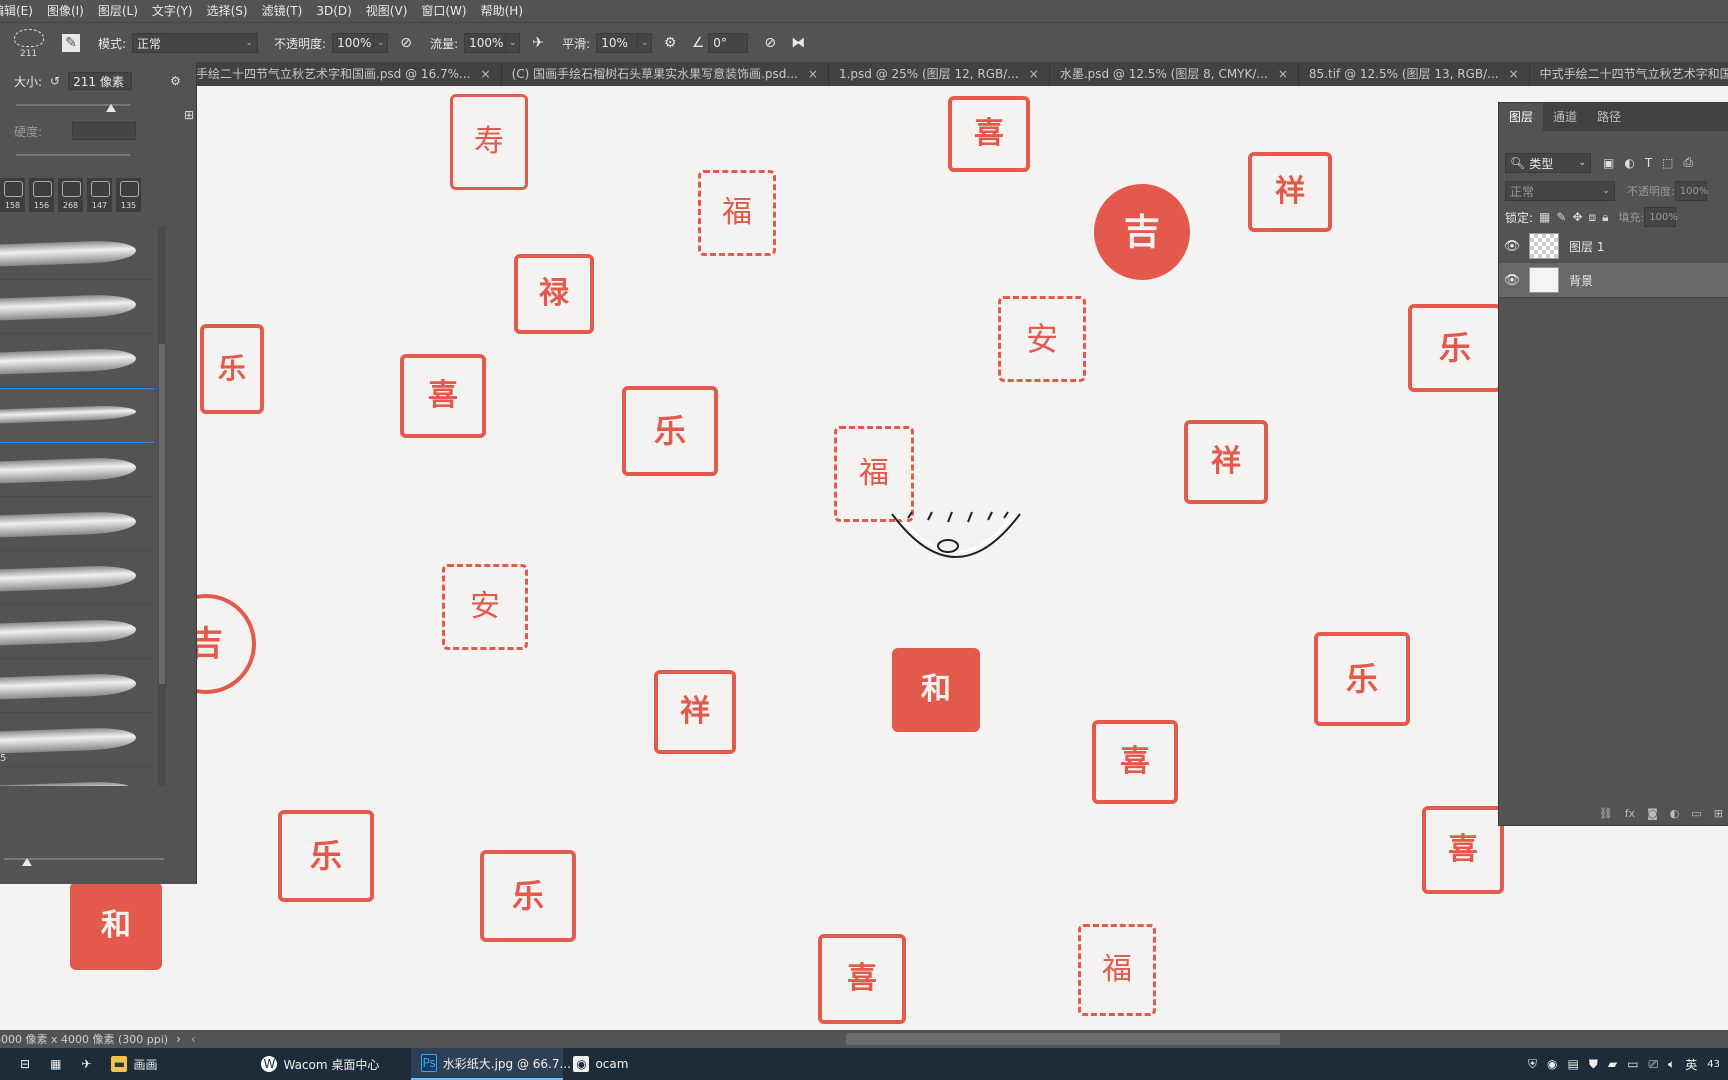 This screenshot has height=1080, width=1728. Describe the element at coordinates (55, 81) in the screenshot. I see `reset-icon: ↺` at that location.